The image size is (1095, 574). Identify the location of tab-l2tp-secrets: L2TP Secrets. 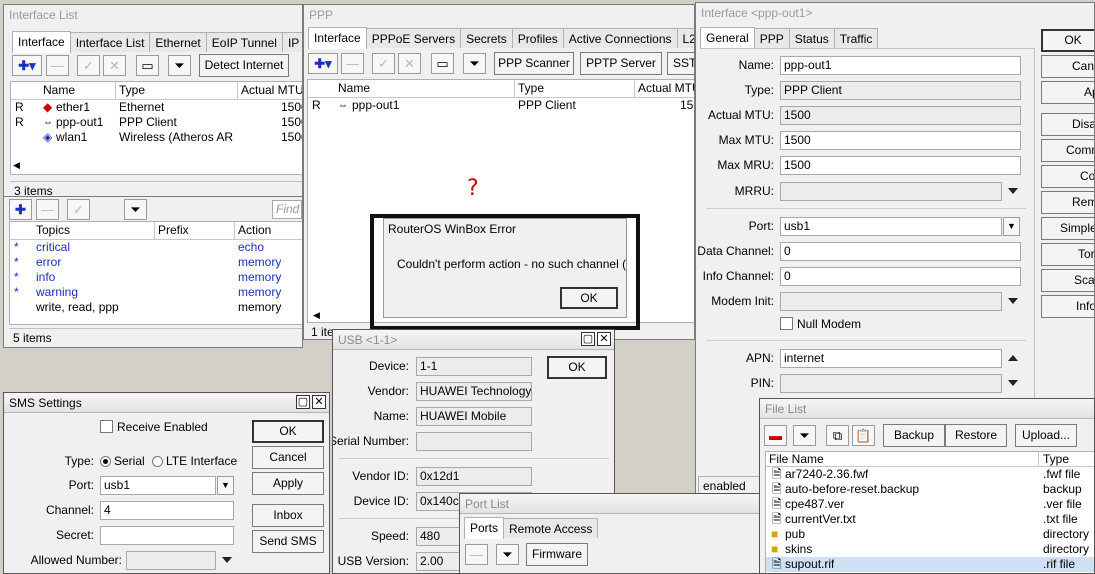
(685, 38).